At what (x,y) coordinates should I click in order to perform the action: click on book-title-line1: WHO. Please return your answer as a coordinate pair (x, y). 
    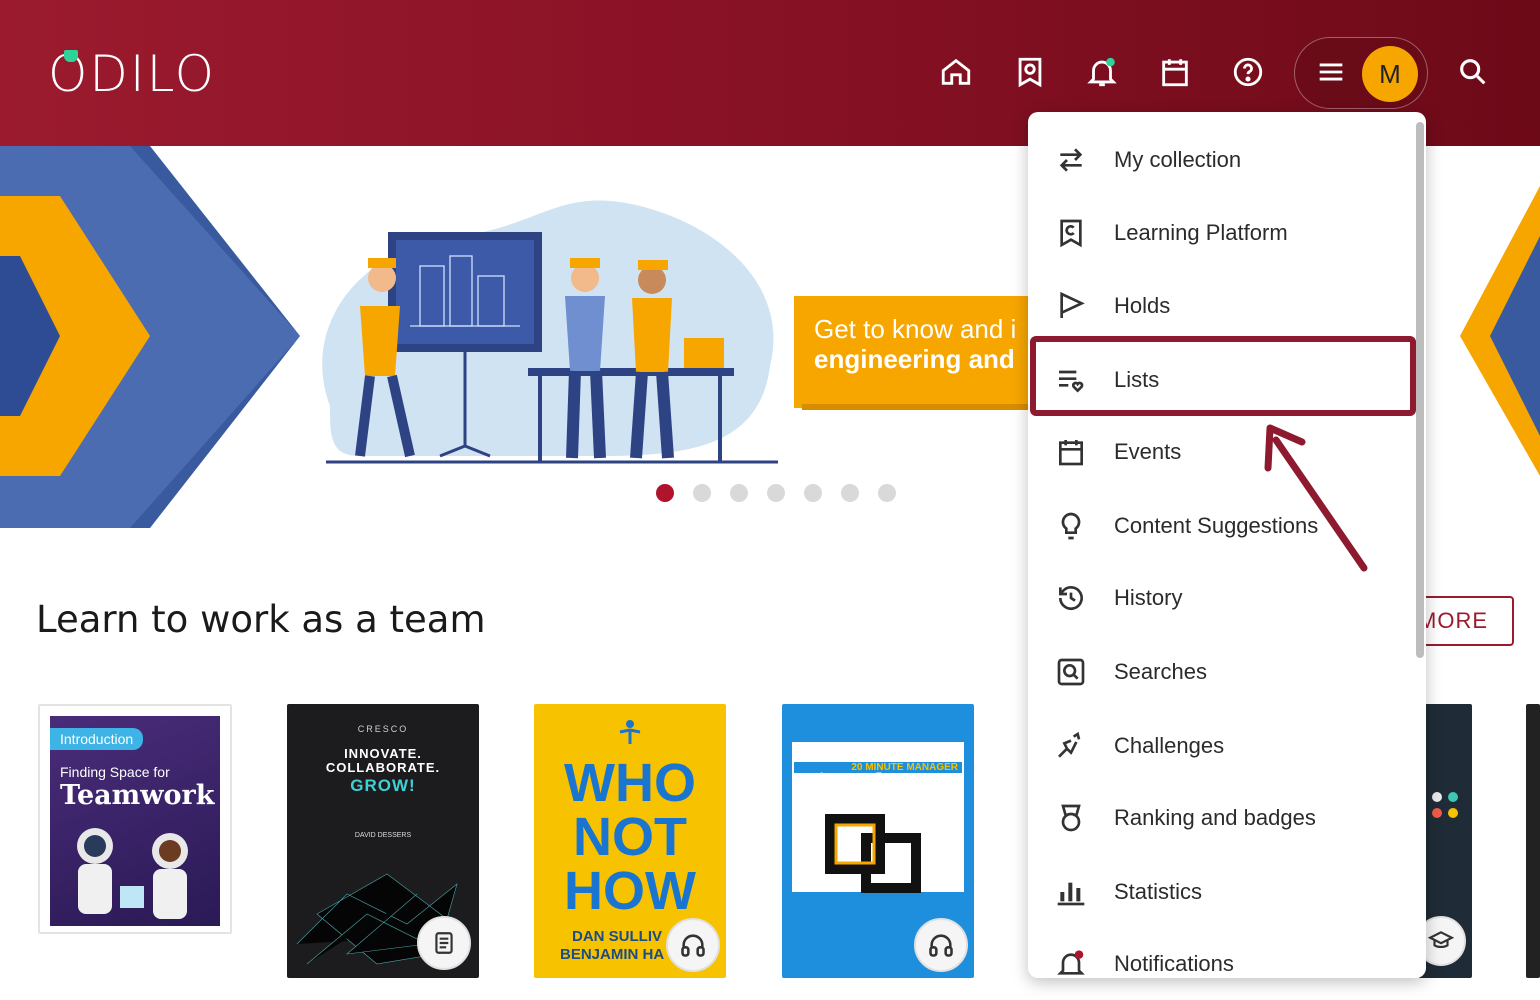
    Looking at the image, I should click on (630, 783).